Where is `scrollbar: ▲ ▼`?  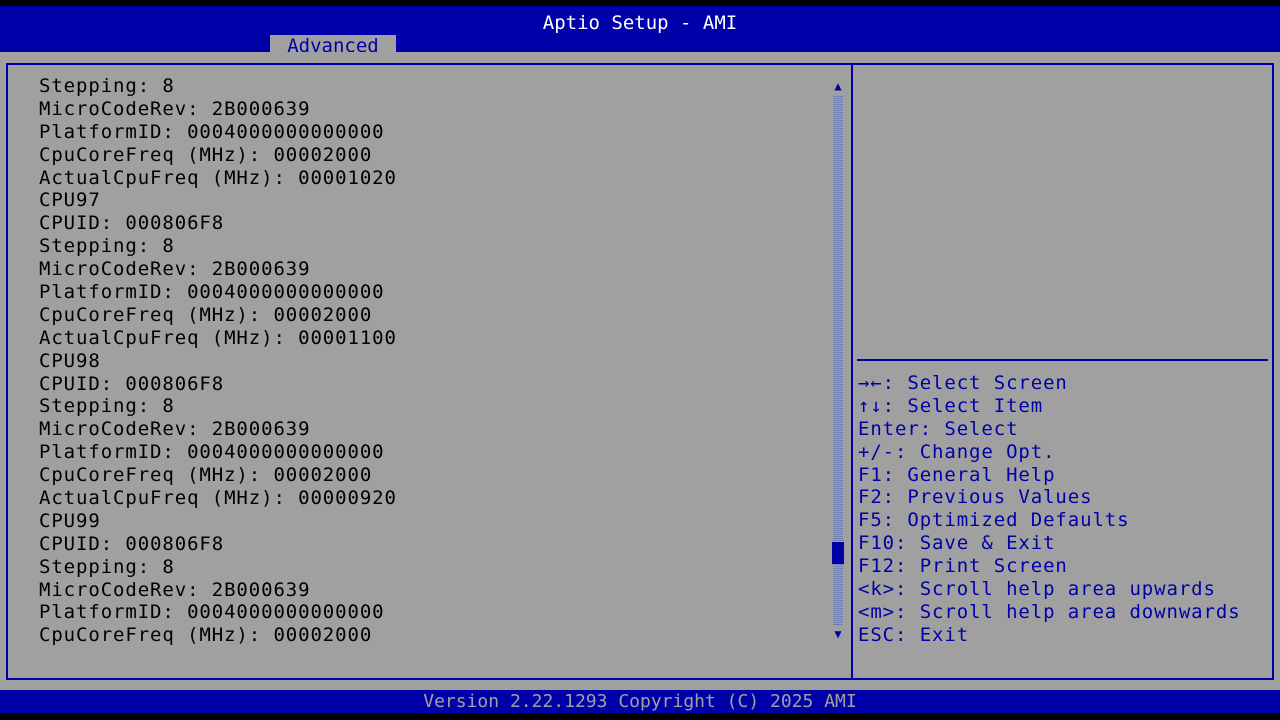
scrollbar: ▲ ▼ is located at coordinates (838, 362).